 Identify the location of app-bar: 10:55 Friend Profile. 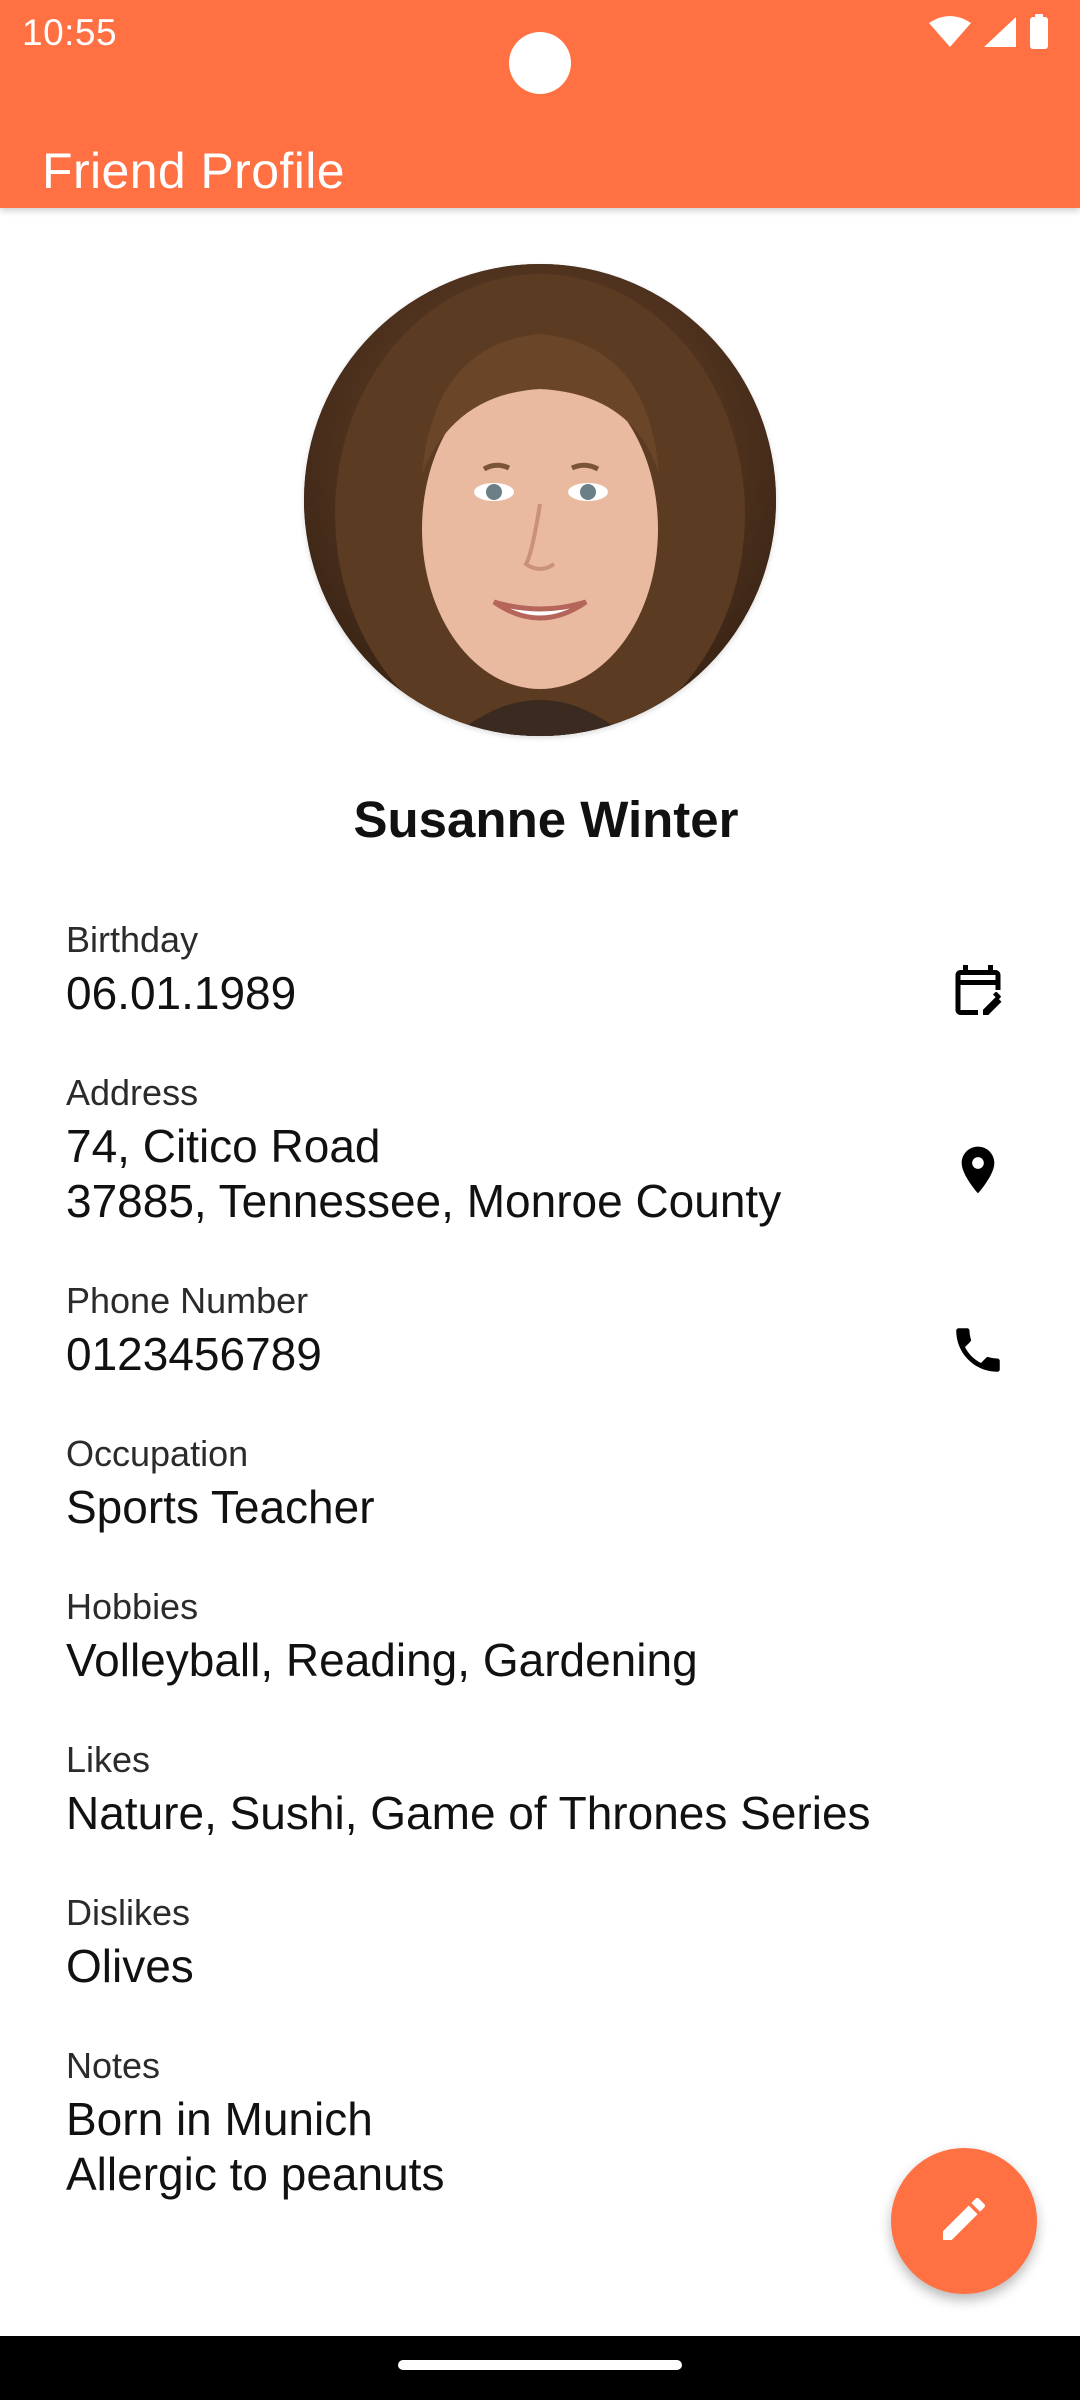
(540, 104).